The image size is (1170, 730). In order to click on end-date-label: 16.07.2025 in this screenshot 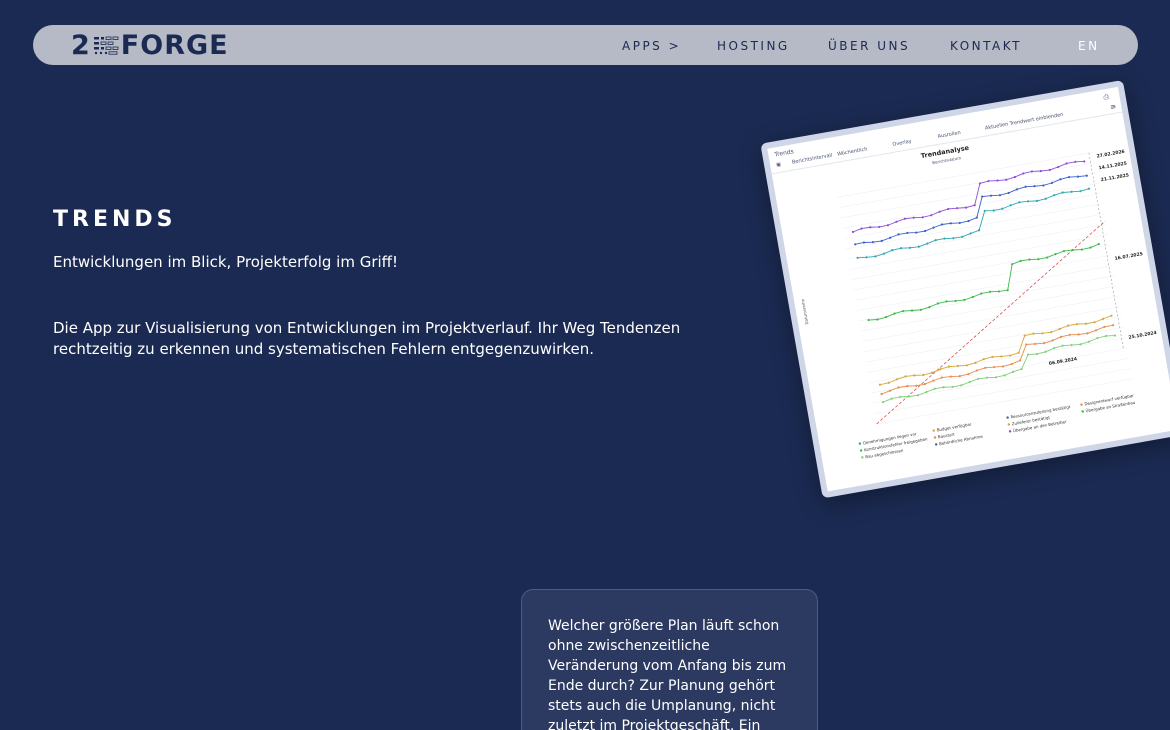, I will do `click(1128, 256)`.